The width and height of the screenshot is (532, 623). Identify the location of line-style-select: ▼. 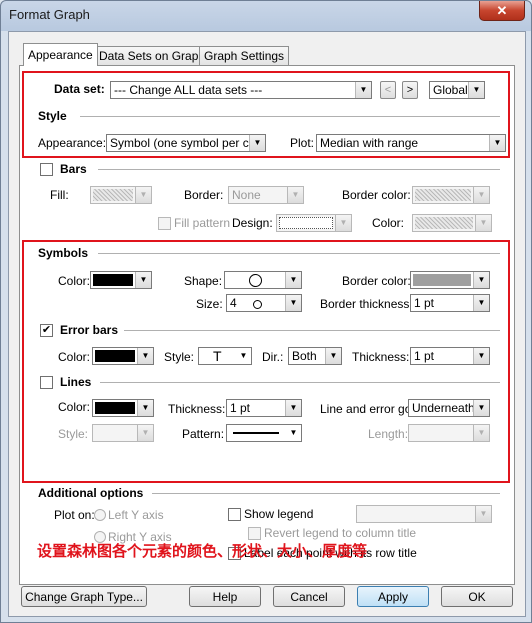
(123, 433).